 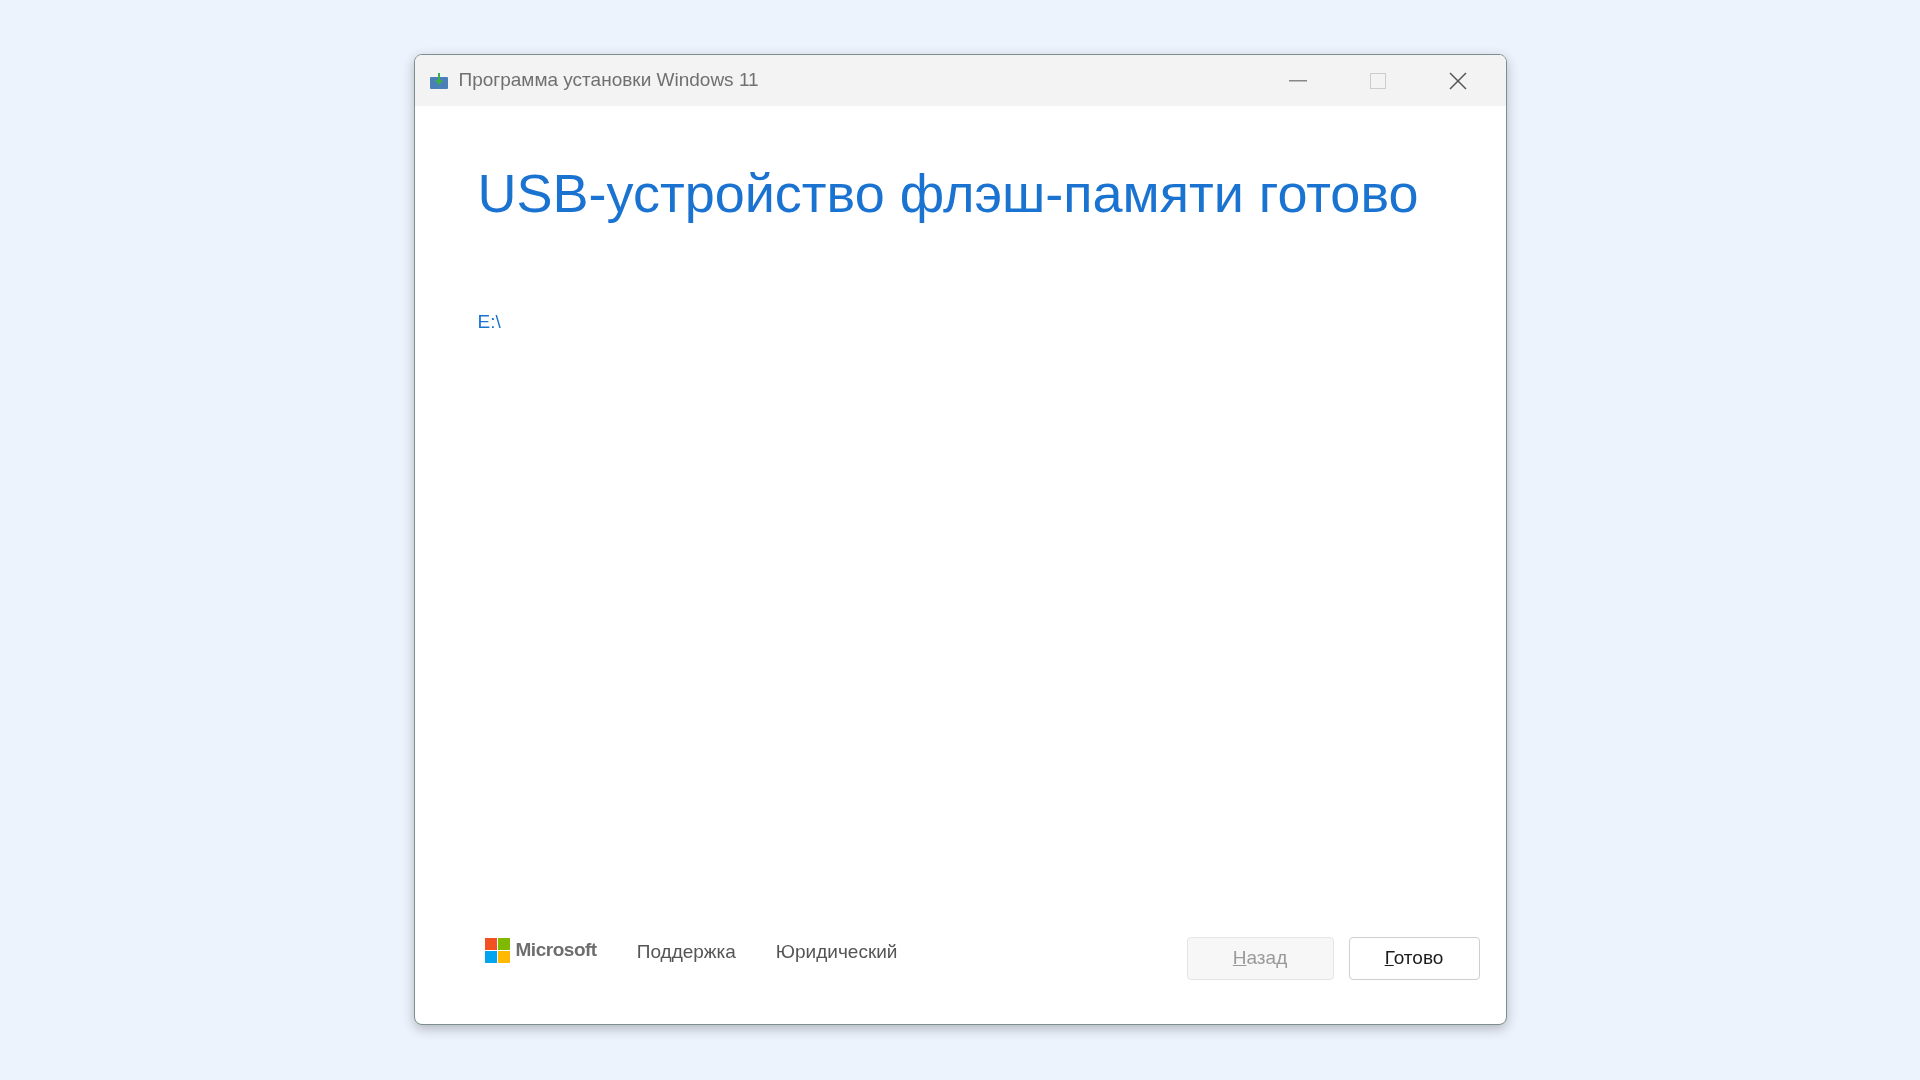 I want to click on footer-link: Юридический, so click(x=836, y=952).